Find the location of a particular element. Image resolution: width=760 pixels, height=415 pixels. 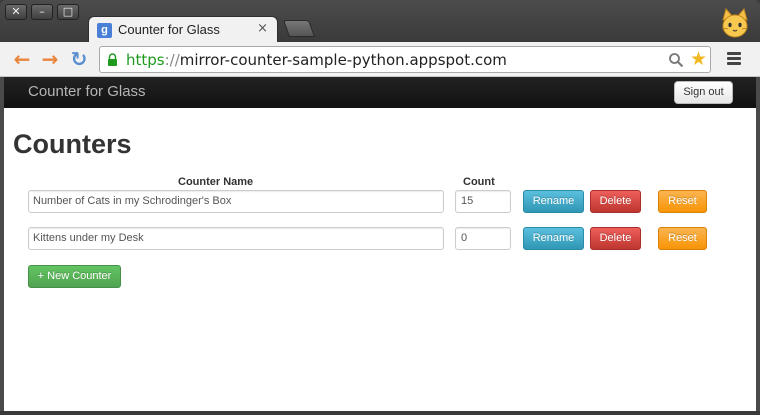

window-bottom-edge is located at coordinates (380, 413).